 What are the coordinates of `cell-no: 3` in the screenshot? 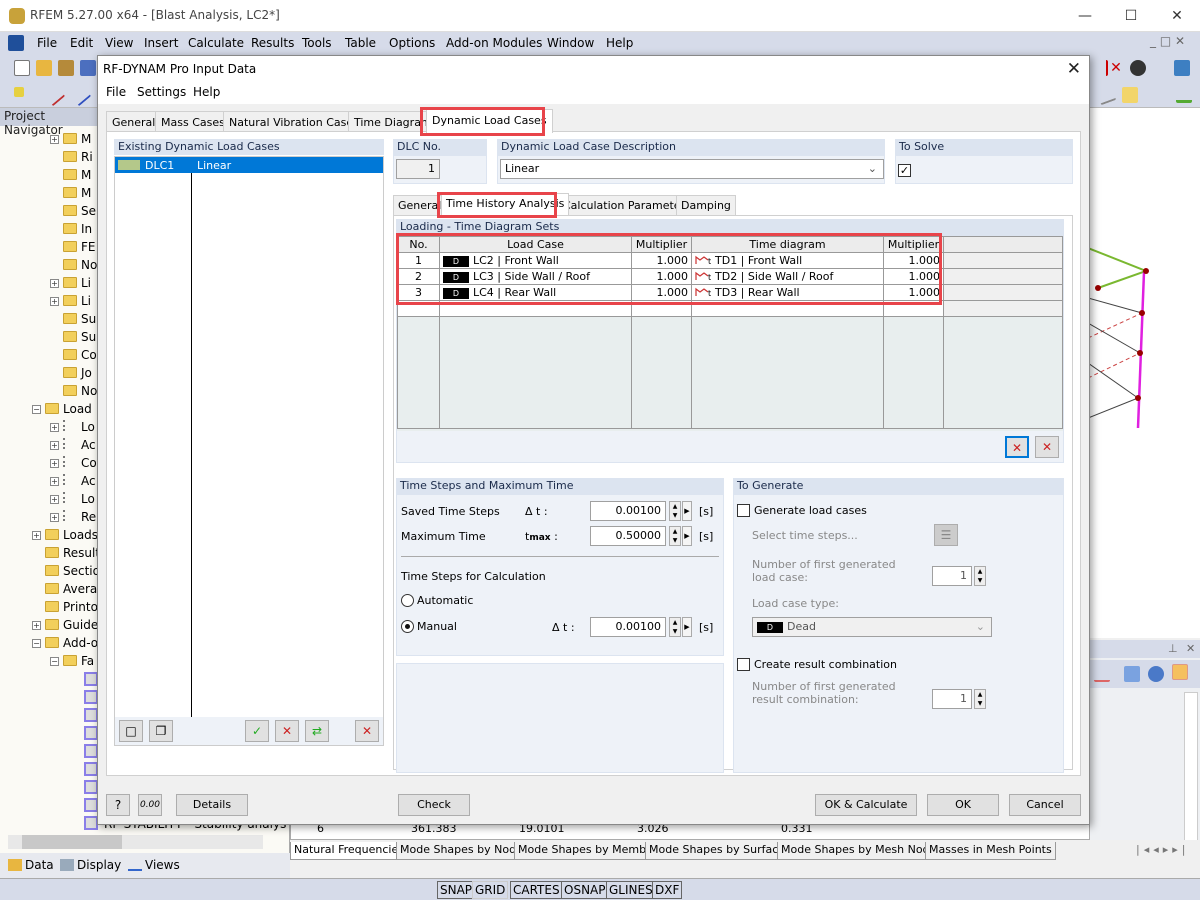 It's located at (418, 292).